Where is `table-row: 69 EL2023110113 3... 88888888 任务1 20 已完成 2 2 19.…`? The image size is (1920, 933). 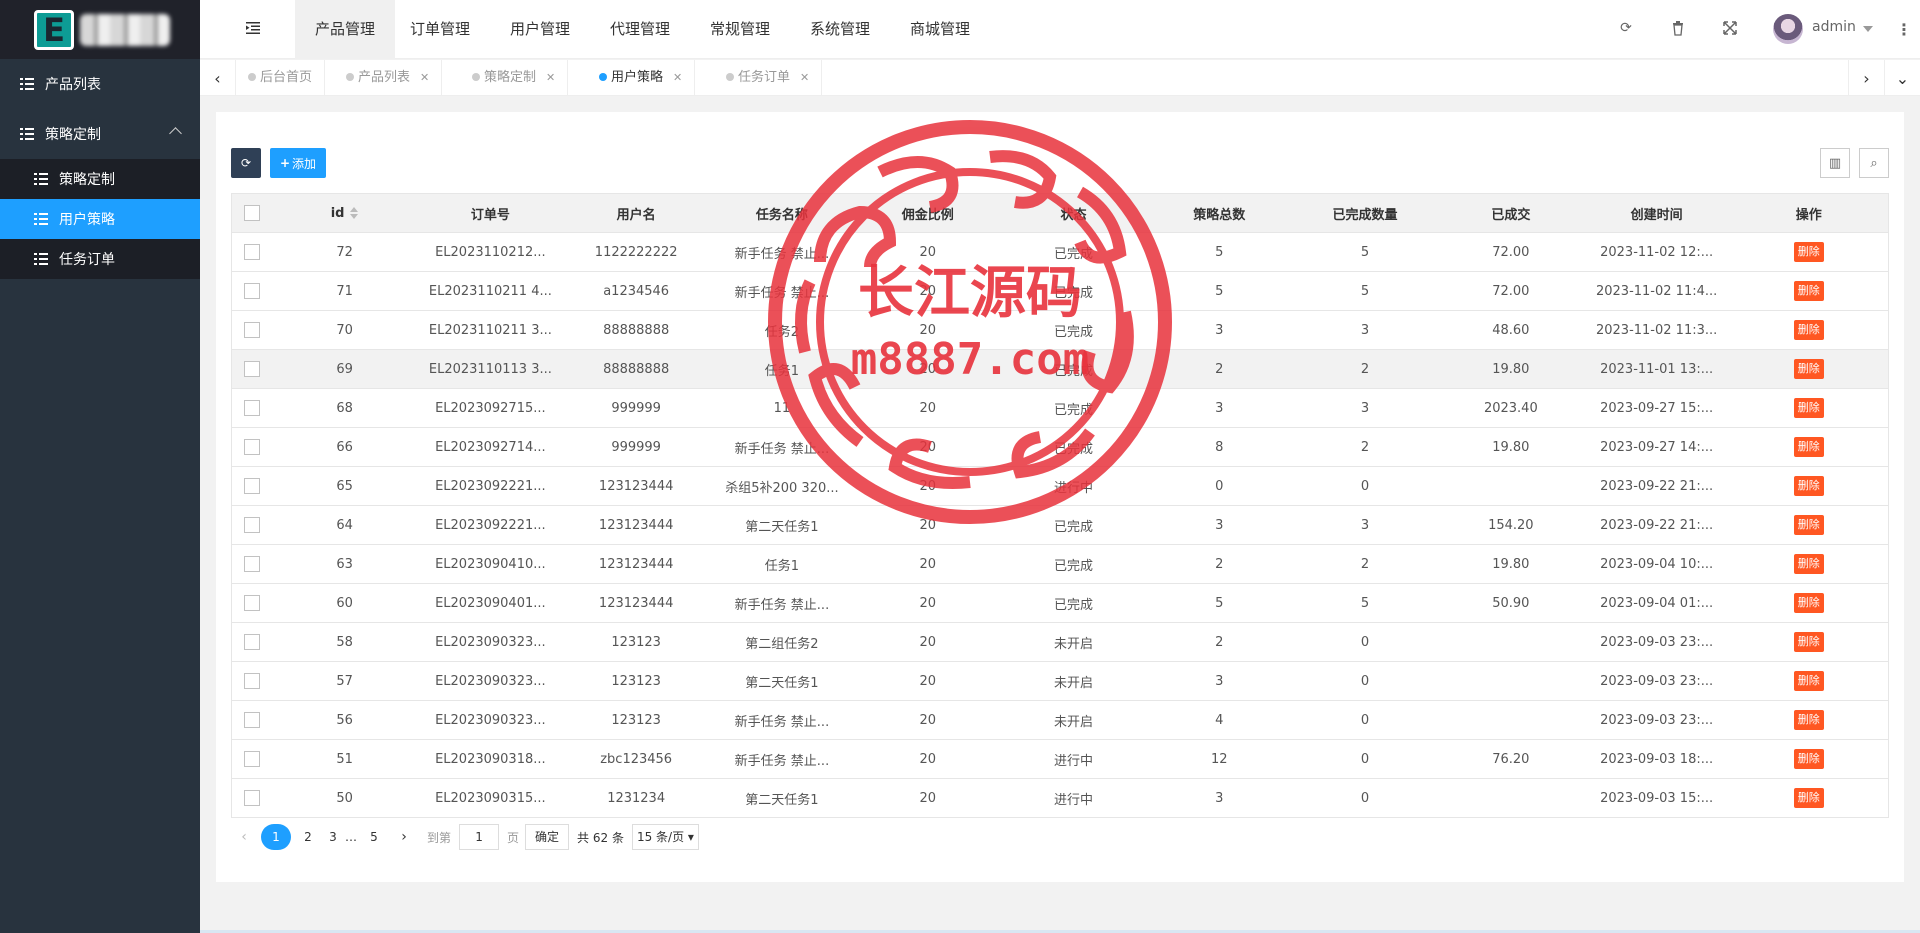
table-row: 69 EL2023110113 3... 88888888 任务1 20 已完成 2 2 19.… is located at coordinates (1059, 369).